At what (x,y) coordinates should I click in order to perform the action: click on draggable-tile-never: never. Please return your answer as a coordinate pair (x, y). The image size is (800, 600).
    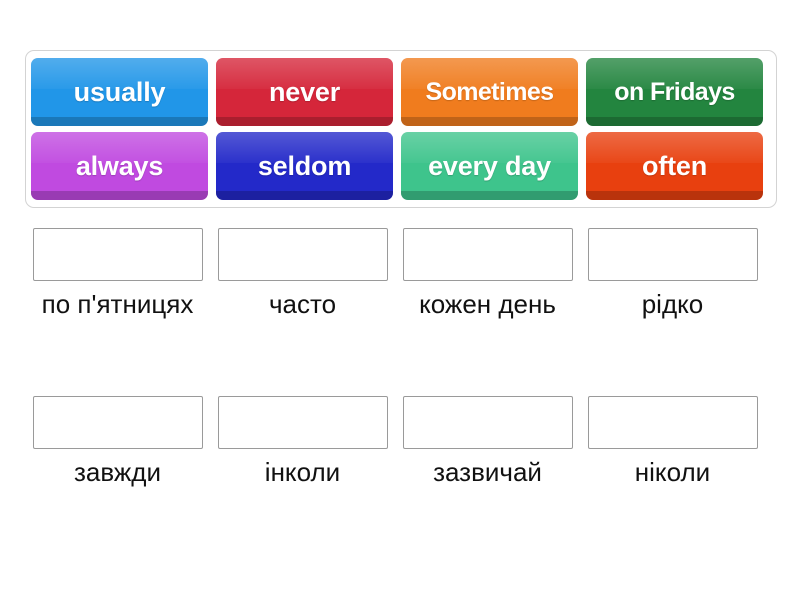
    Looking at the image, I should click on (304, 92).